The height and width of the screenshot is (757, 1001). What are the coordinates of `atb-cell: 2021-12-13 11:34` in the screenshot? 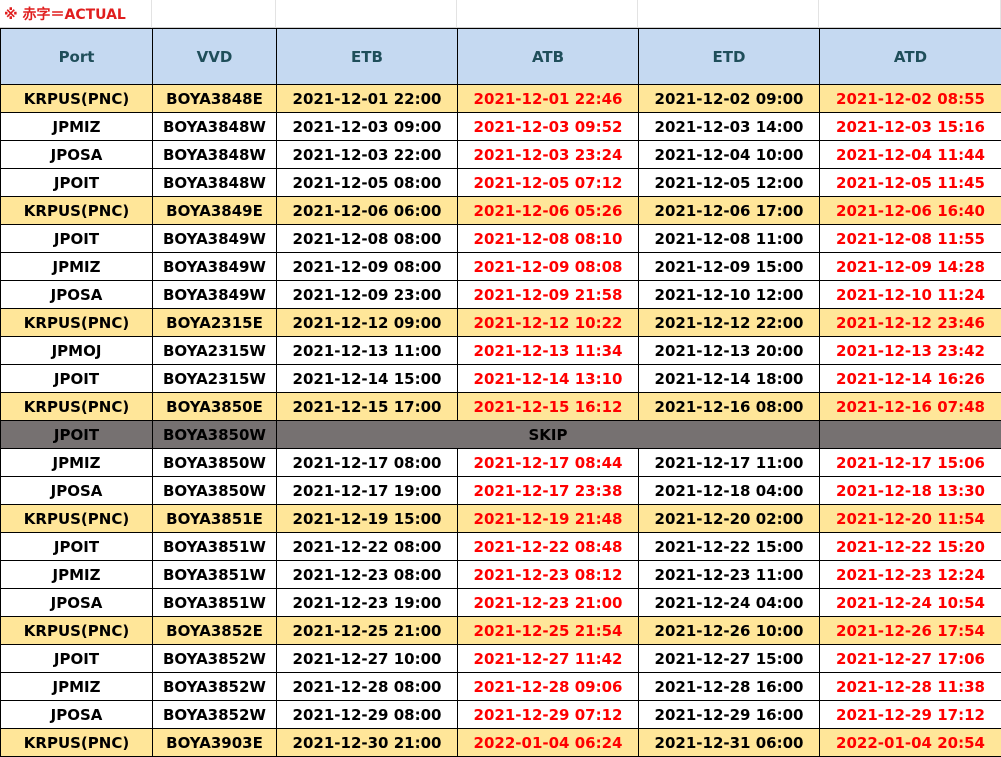 It's located at (548, 350).